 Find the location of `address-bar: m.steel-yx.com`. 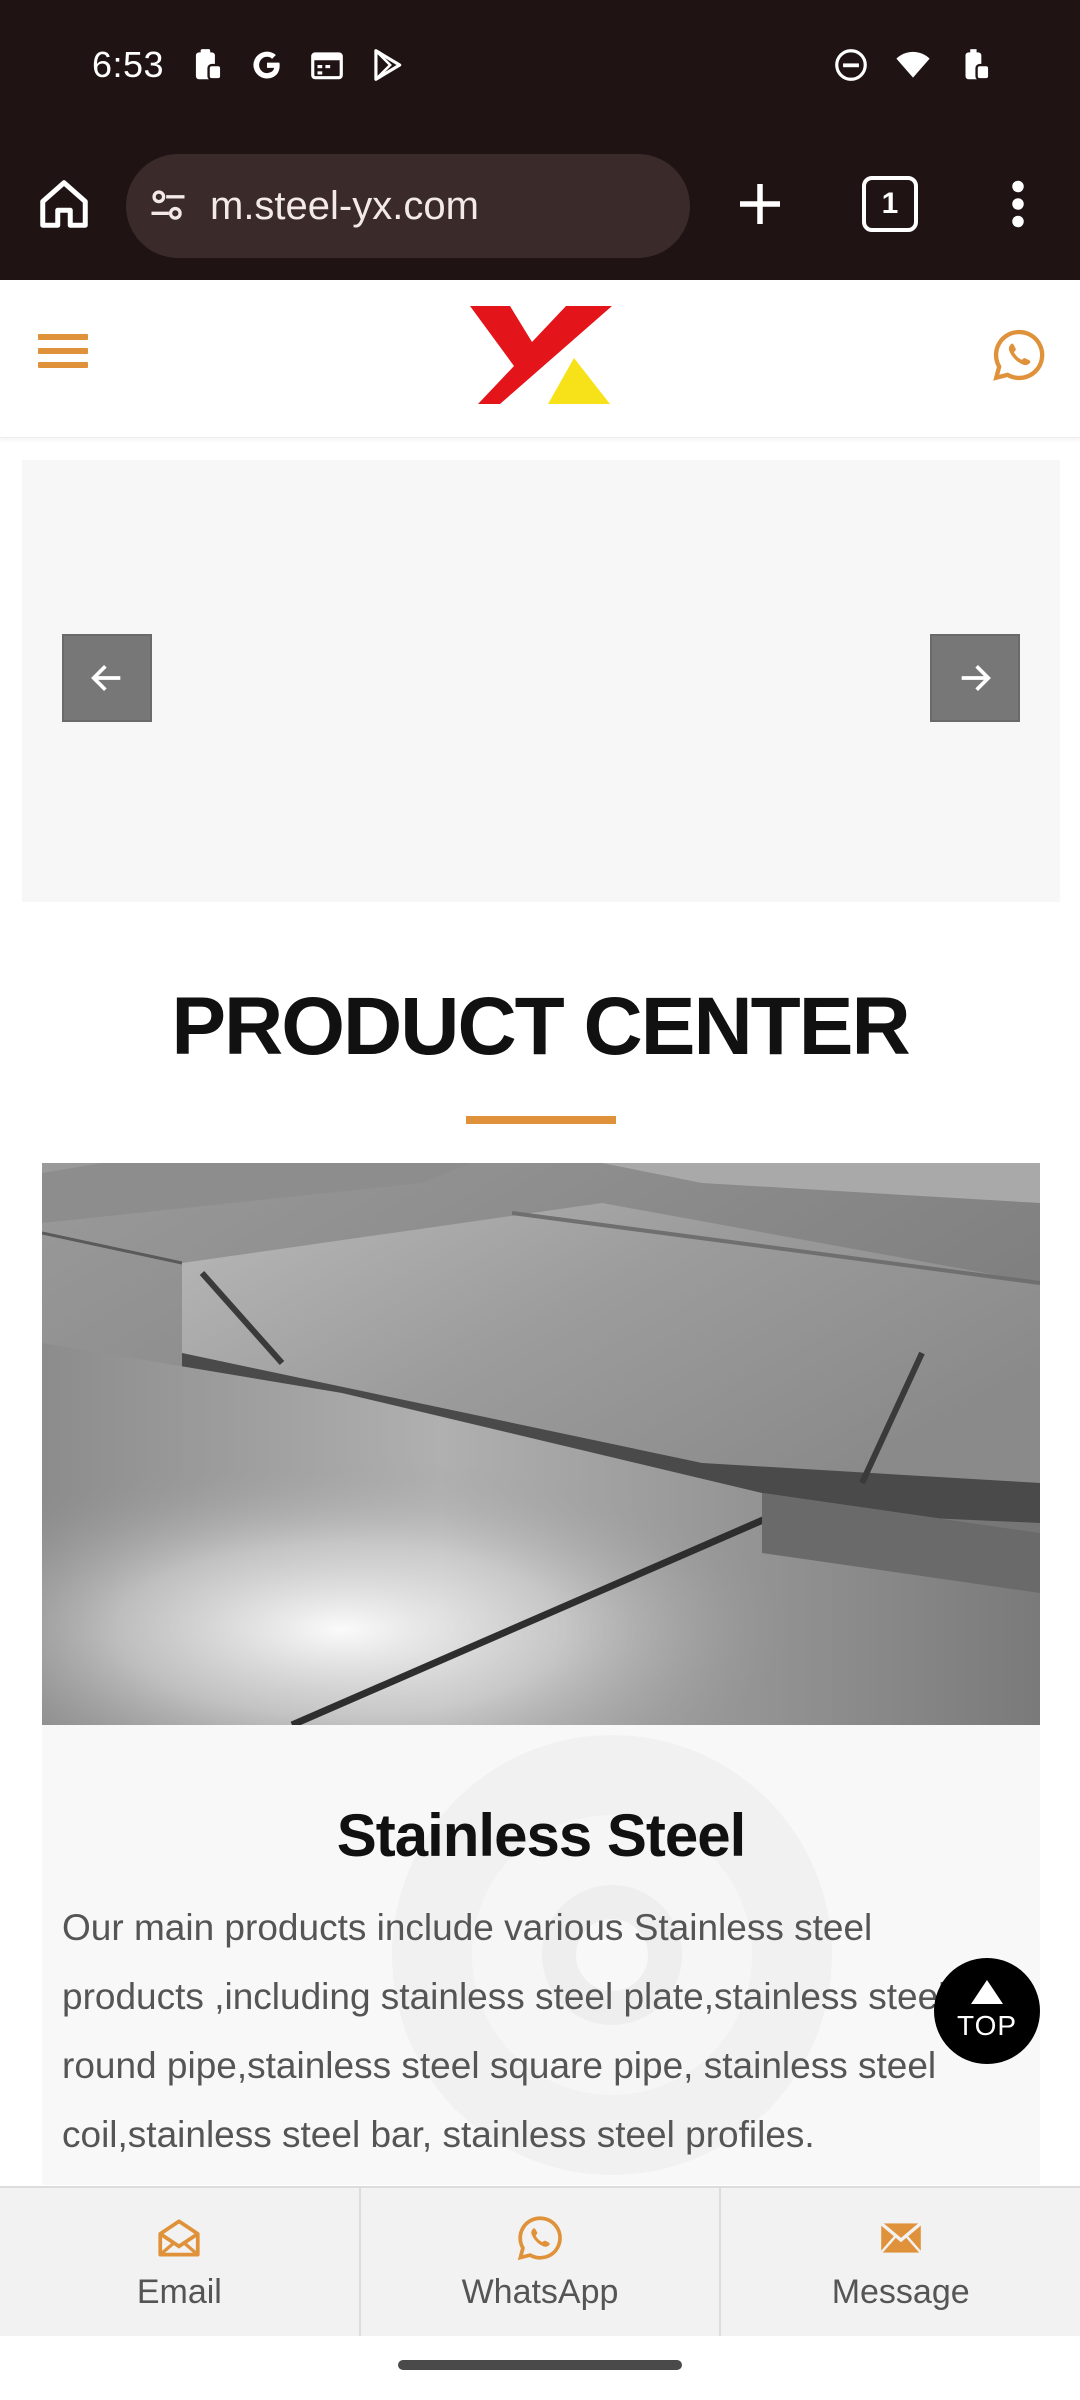

address-bar: m.steel-yx.com is located at coordinates (408, 206).